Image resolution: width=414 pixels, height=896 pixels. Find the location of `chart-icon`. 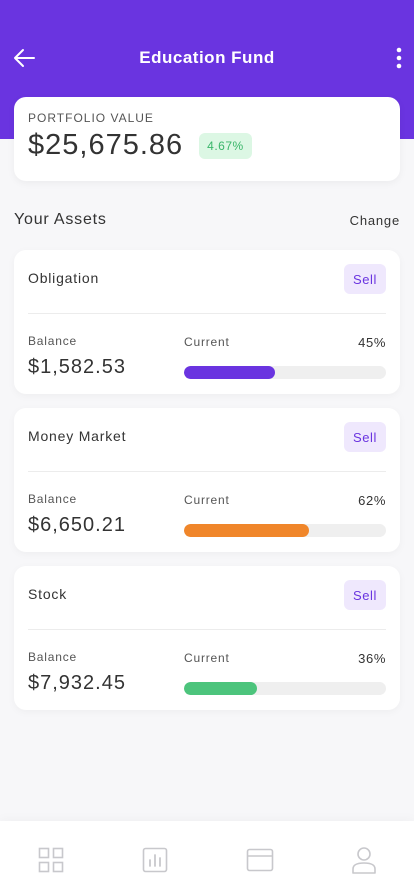

chart-icon is located at coordinates (155, 860).